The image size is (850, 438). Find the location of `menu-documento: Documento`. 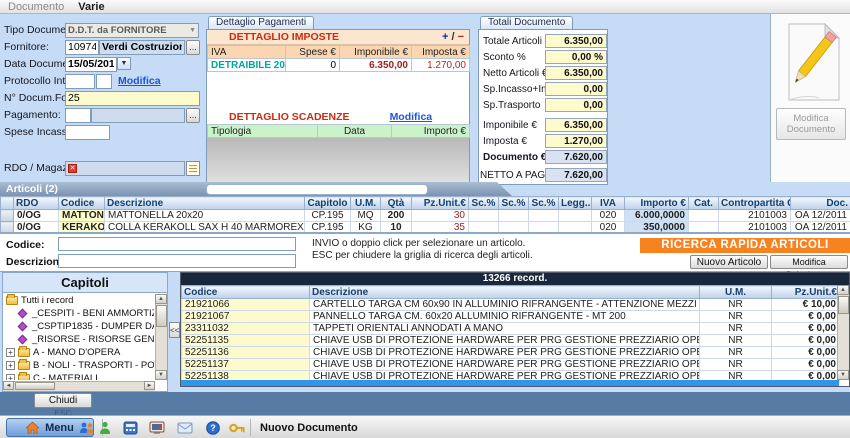

menu-documento: Documento is located at coordinates (36, 7).